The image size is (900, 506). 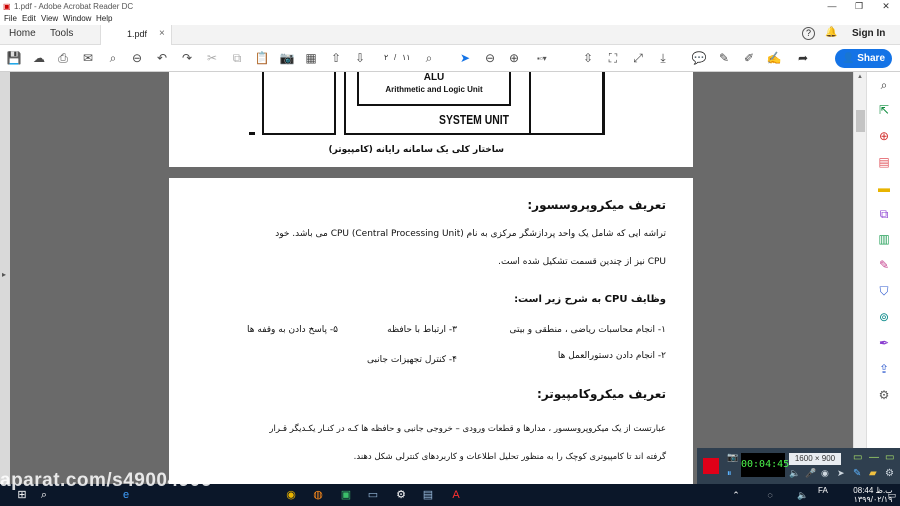 What do you see at coordinates (832, 6) in the screenshot?
I see `minimize-button: —` at bounding box center [832, 6].